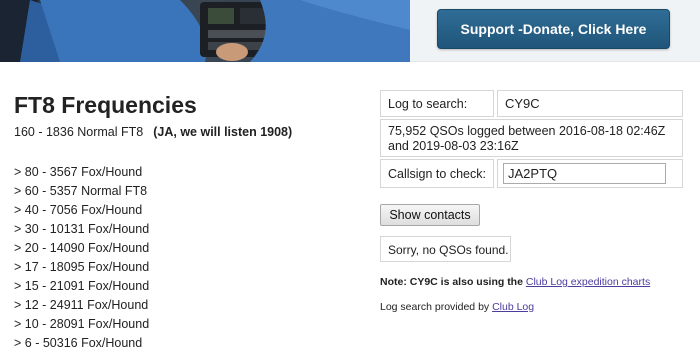 The image size is (700, 360). What do you see at coordinates (82, 267) in the screenshot?
I see `frequency-item: > 17 - 18095 Fox/Hound` at bounding box center [82, 267].